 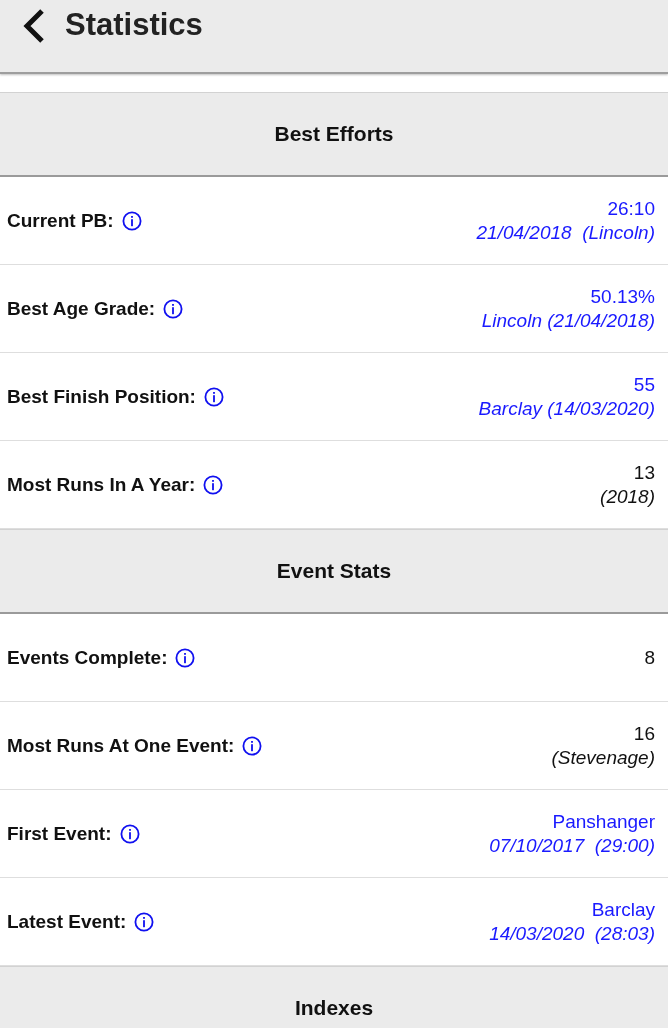 I want to click on stat-label: Most Runs In A Year:, so click(x=101, y=484).